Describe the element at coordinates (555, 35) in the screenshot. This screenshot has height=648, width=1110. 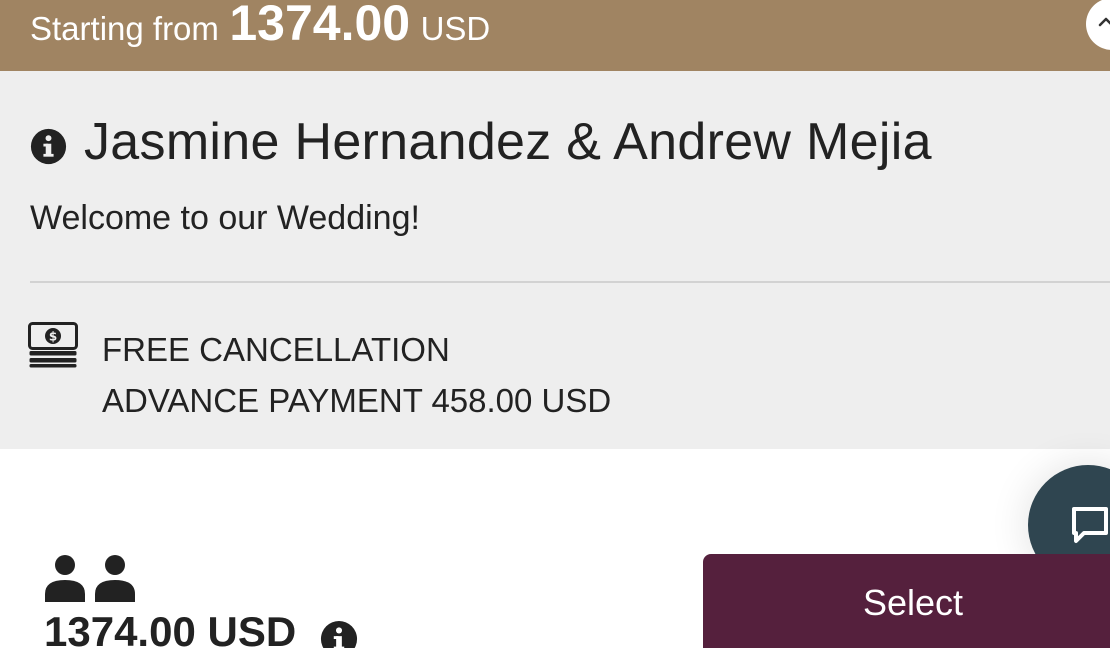
I see `price-banner: Starting from 1374.00 USD` at that location.